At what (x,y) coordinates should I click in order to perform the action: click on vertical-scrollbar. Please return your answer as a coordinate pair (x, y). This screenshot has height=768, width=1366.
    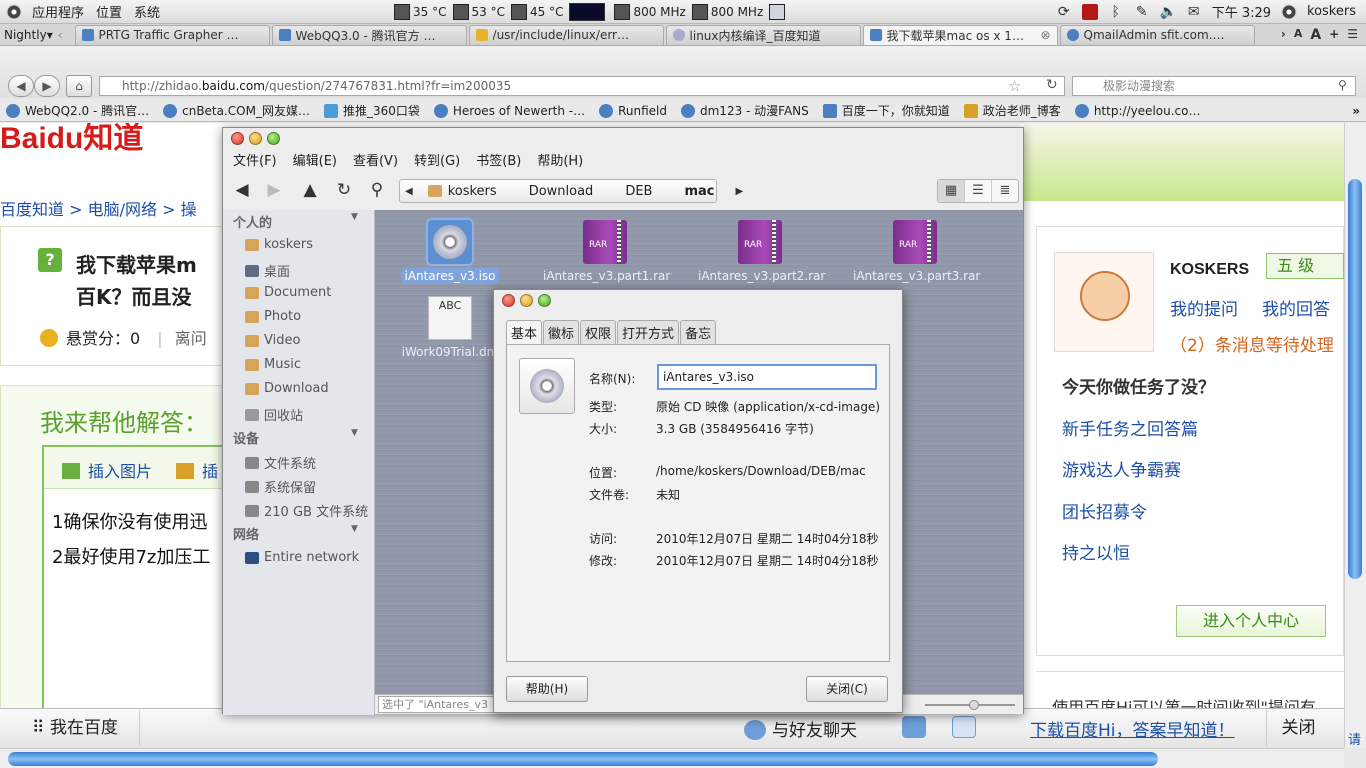
    Looking at the image, I should click on (1355, 435).